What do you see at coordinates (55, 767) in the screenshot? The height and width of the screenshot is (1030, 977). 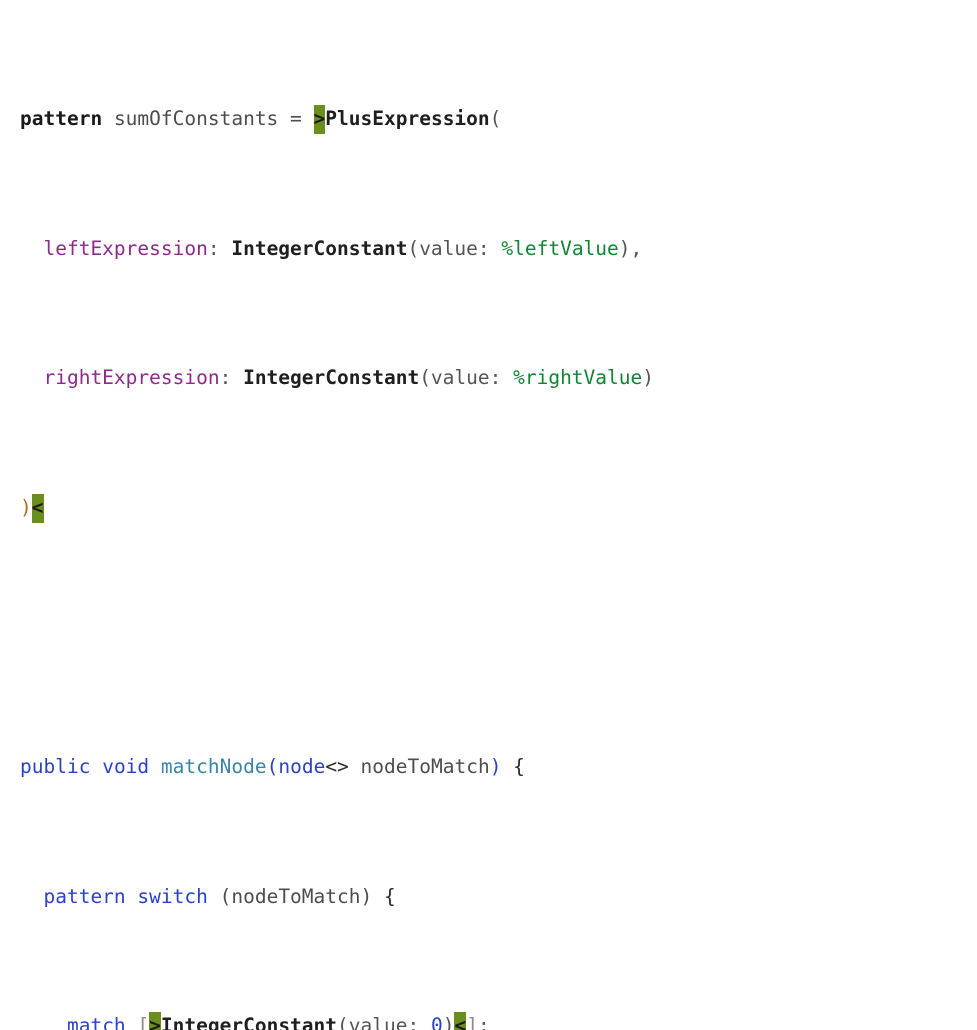 I see `keyword-public: public` at bounding box center [55, 767].